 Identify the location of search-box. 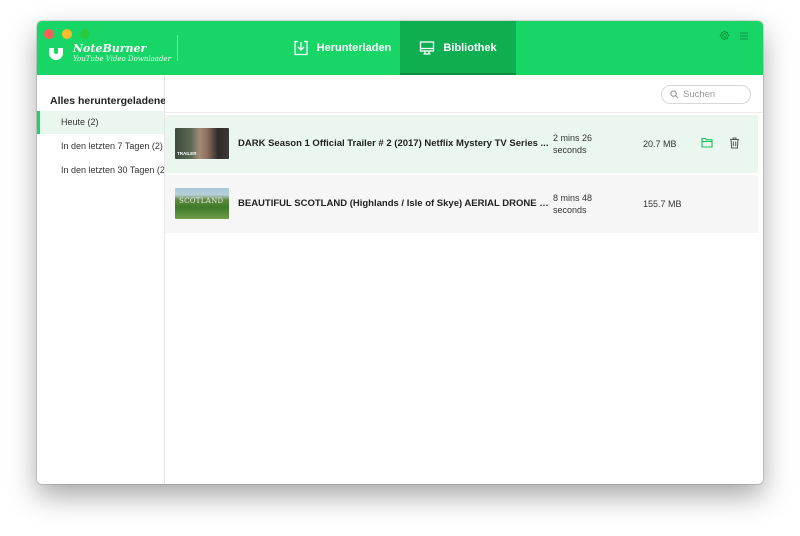
(706, 94).